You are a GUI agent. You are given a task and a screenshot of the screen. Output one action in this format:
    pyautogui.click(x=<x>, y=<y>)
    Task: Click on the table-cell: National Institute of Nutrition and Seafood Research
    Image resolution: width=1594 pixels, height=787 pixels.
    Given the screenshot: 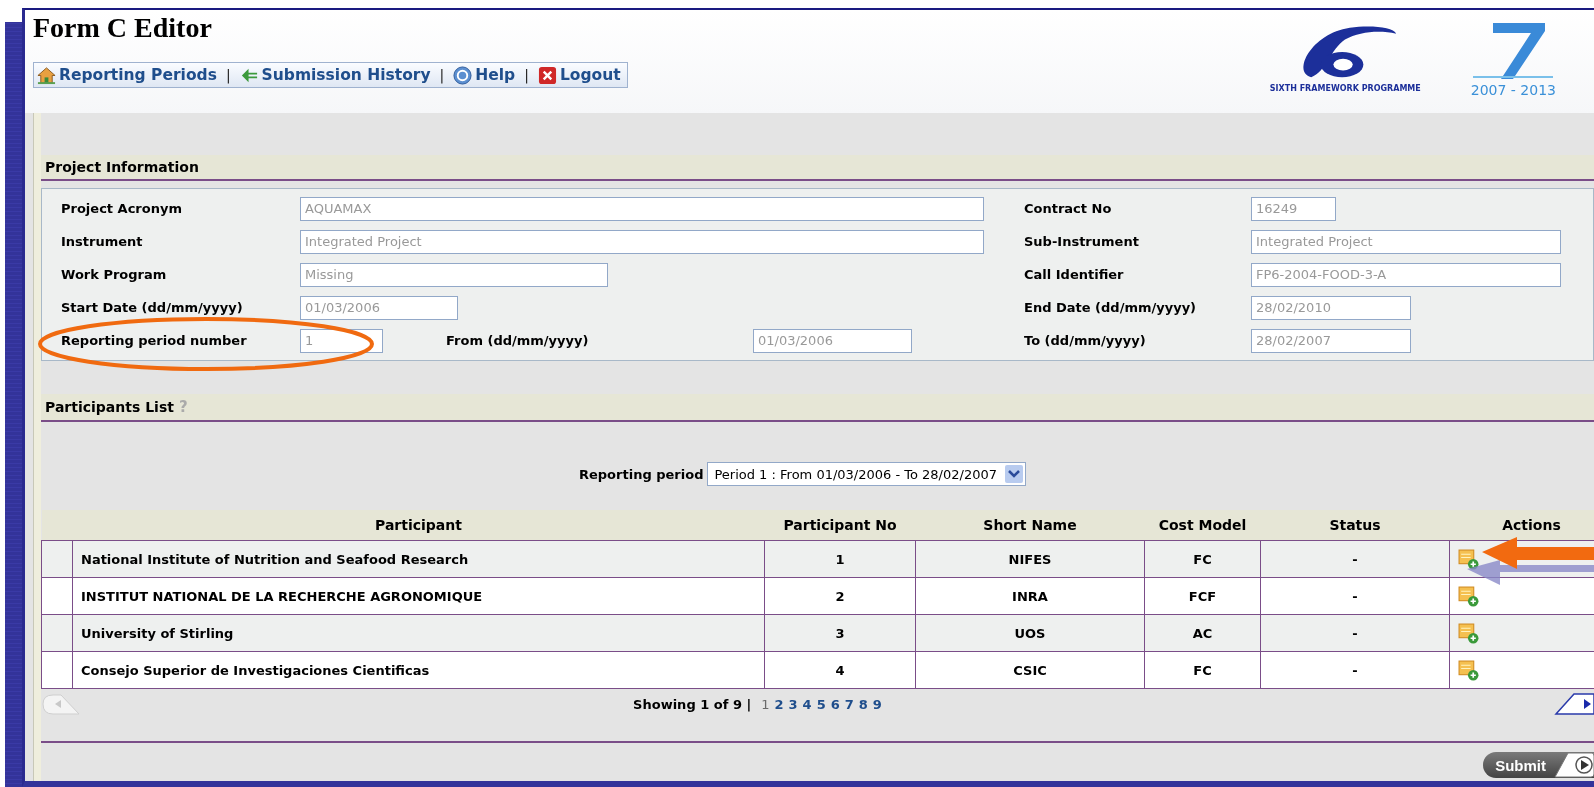 What is the action you would take?
    pyautogui.click(x=418, y=559)
    